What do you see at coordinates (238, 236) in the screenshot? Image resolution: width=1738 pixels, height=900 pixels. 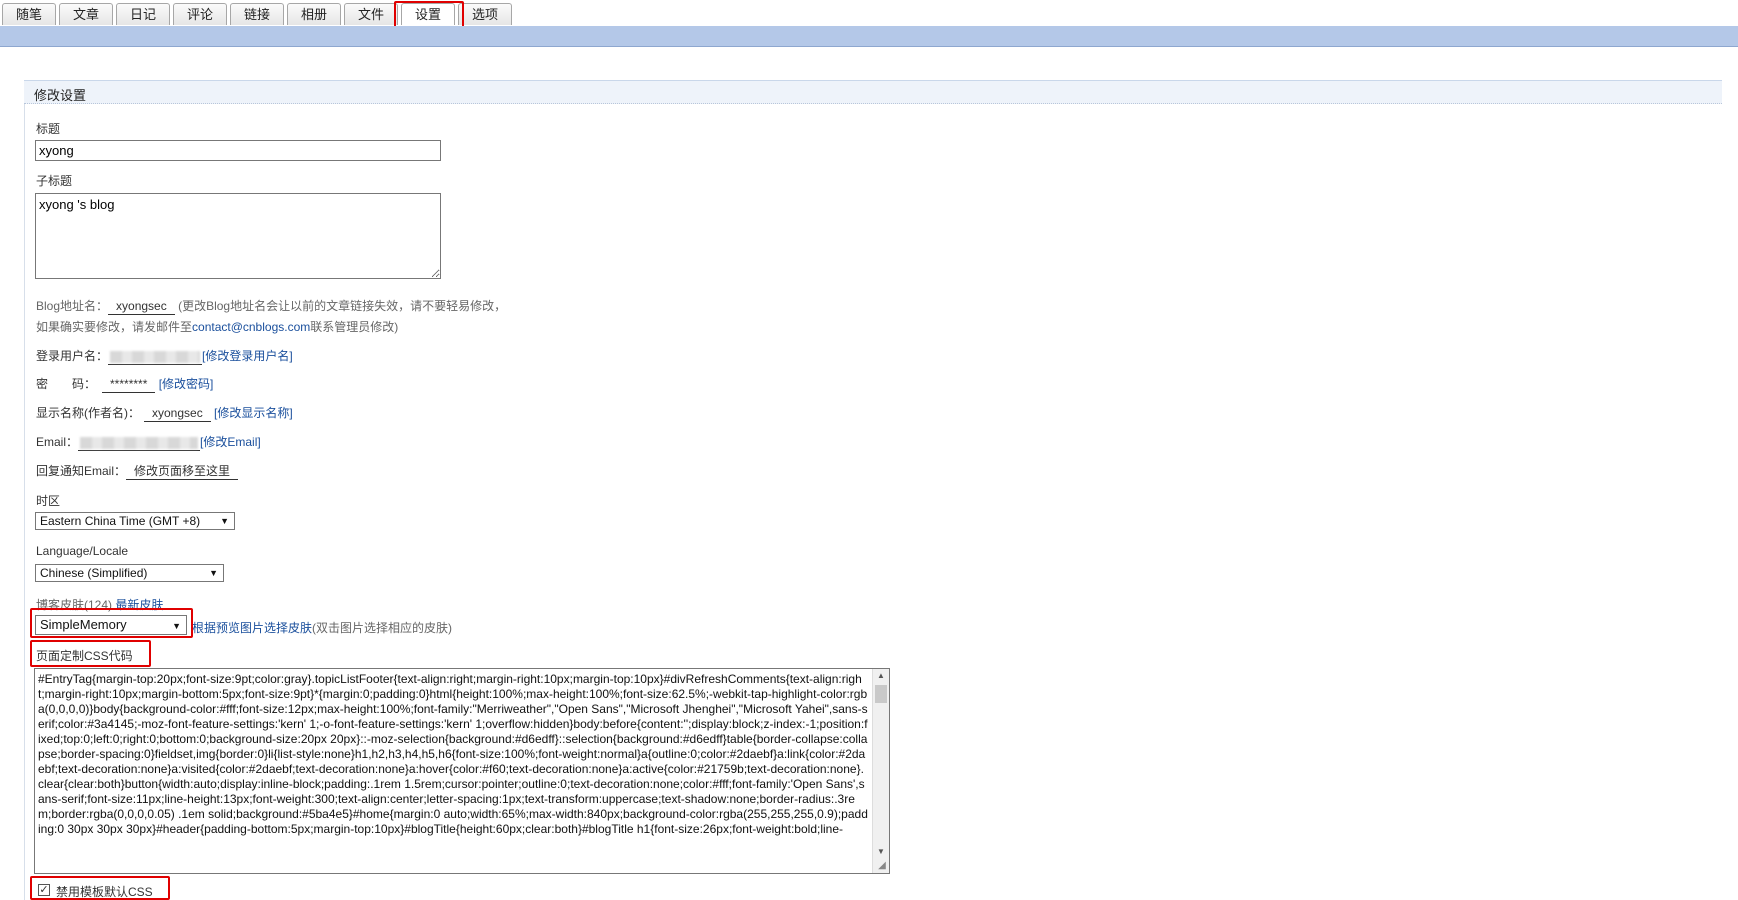 I see `subtitle-textarea` at bounding box center [238, 236].